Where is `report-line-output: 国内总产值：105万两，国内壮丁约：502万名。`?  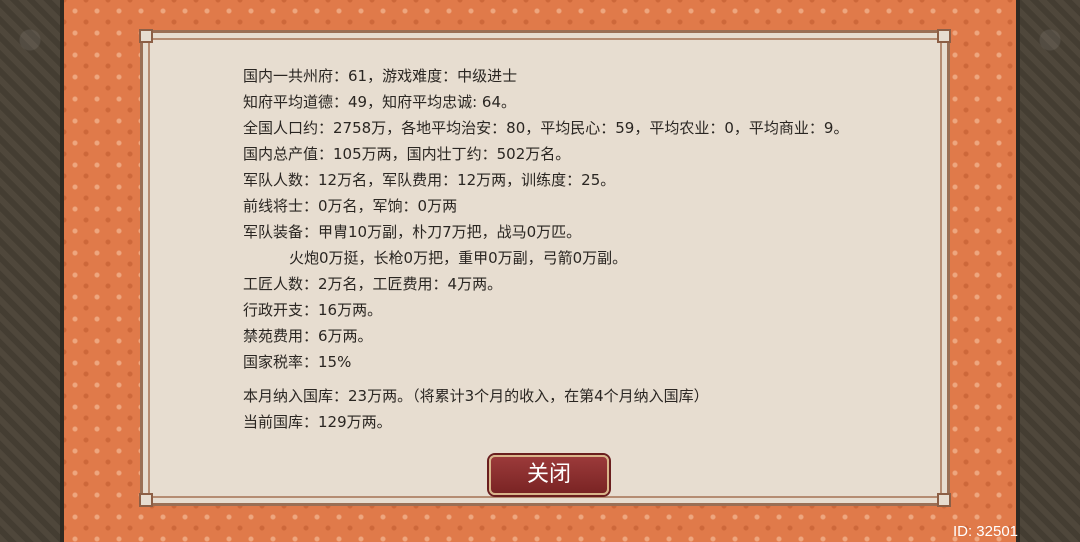
report-line-output: 国内总产值：105万两，国内壮丁约：502万名。 is located at coordinates (407, 154).